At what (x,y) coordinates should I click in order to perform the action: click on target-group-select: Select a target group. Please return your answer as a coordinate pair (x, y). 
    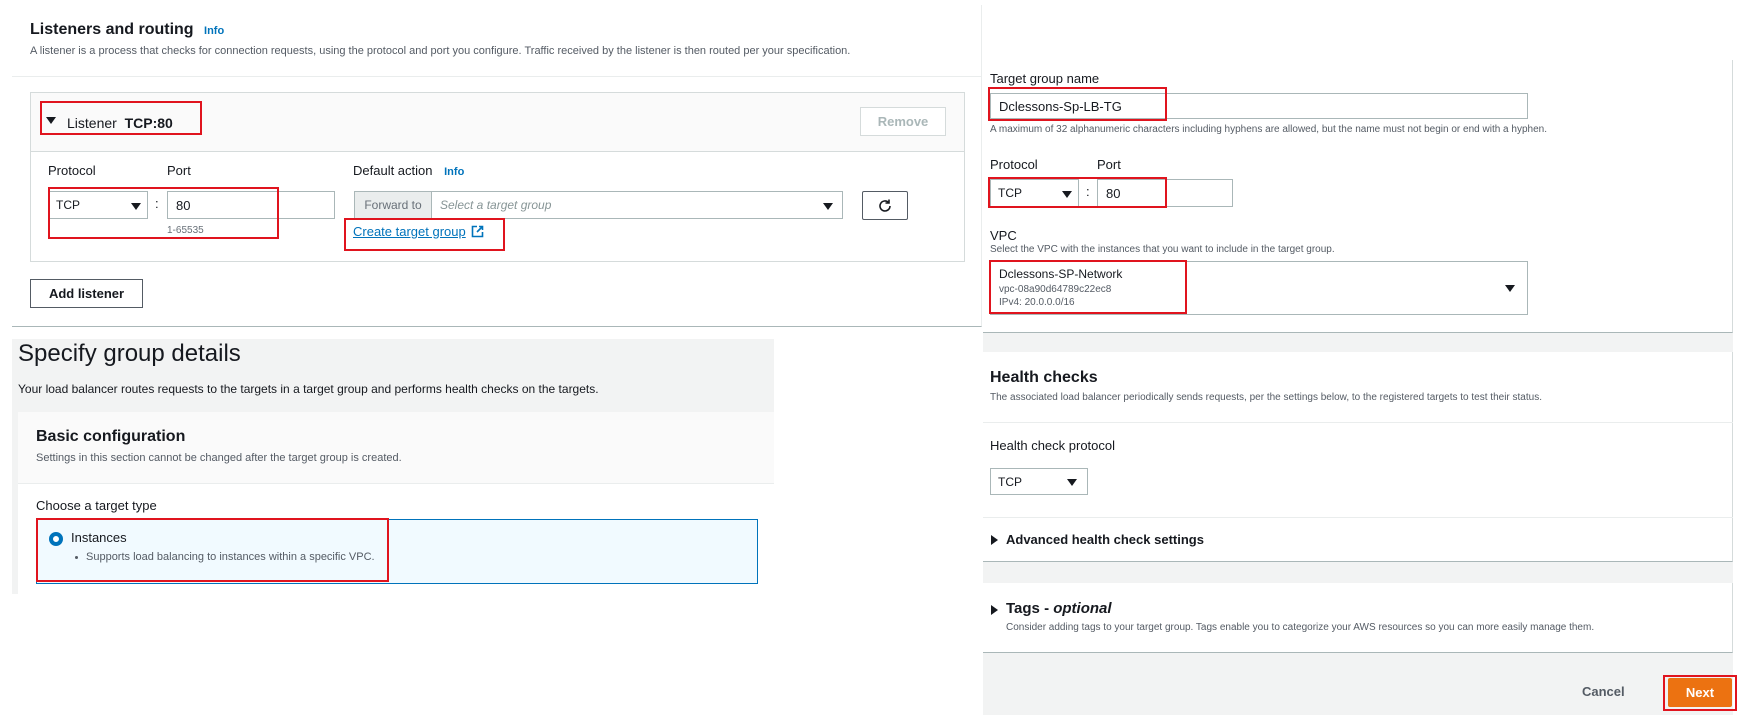
    Looking at the image, I should click on (637, 205).